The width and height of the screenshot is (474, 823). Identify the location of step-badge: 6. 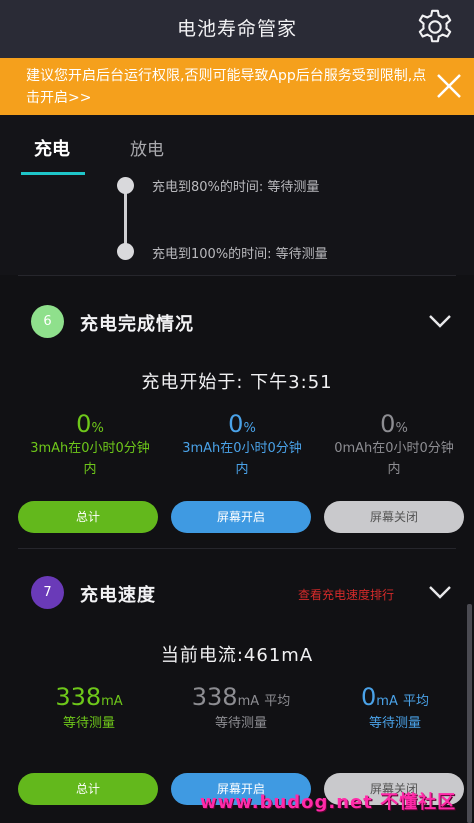
(47, 321).